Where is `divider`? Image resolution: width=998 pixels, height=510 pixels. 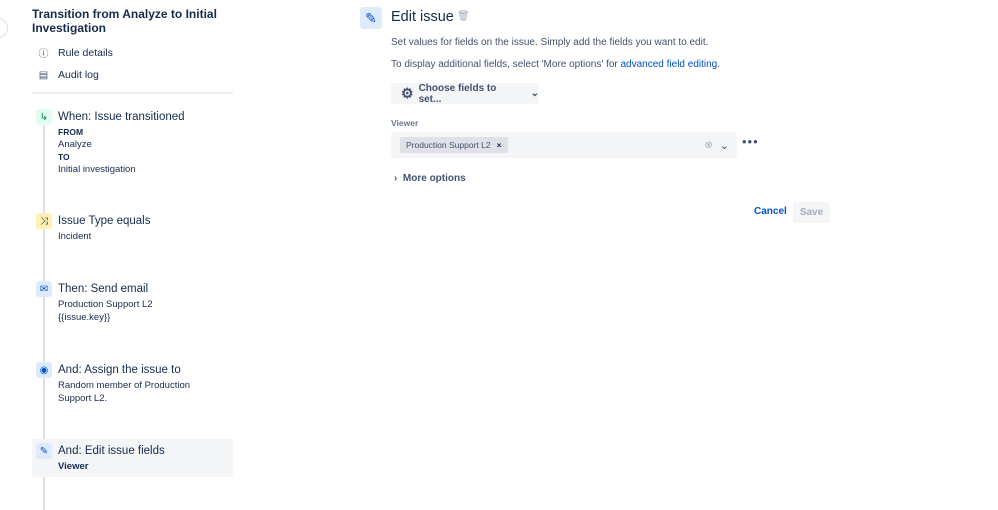 divider is located at coordinates (132, 93).